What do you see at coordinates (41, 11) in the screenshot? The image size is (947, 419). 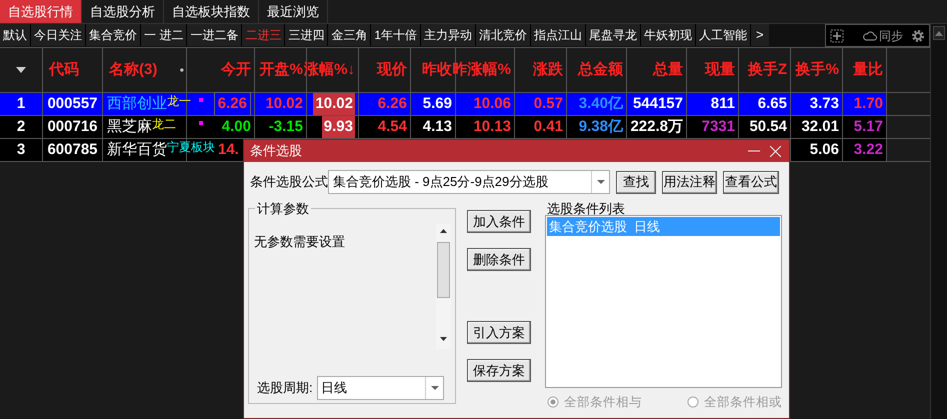 I see `main-tab: 自选股行情` at bounding box center [41, 11].